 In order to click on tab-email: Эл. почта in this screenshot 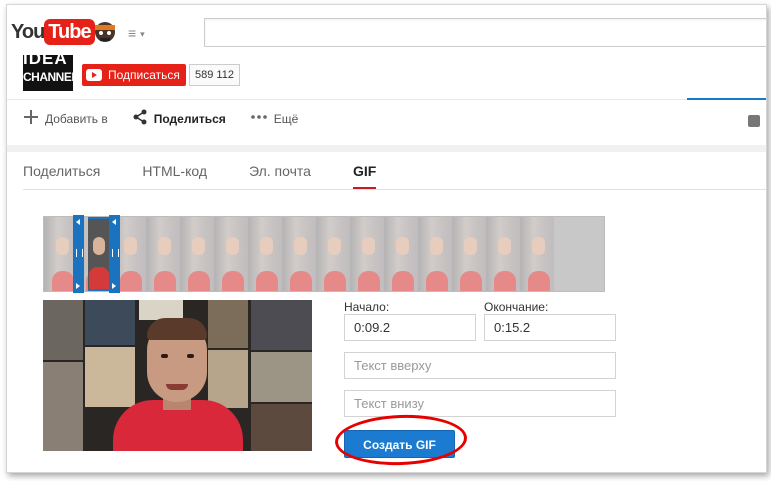, I will do `click(280, 175)`.